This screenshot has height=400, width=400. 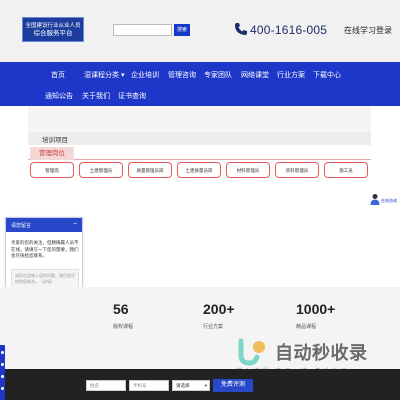 I want to click on tab-management-positions: 管理岗位, so click(x=52, y=153).